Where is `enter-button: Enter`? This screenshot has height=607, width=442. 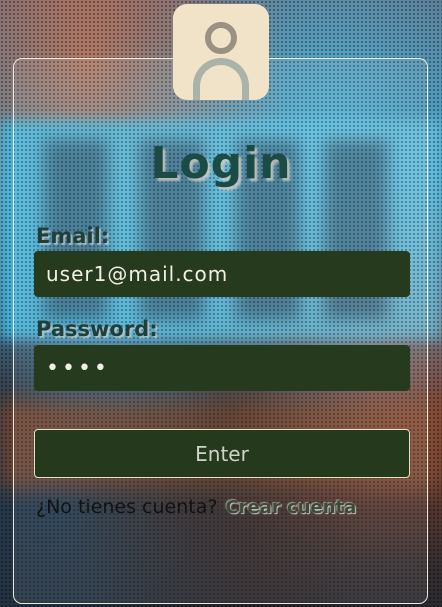 enter-button: Enter is located at coordinates (222, 453).